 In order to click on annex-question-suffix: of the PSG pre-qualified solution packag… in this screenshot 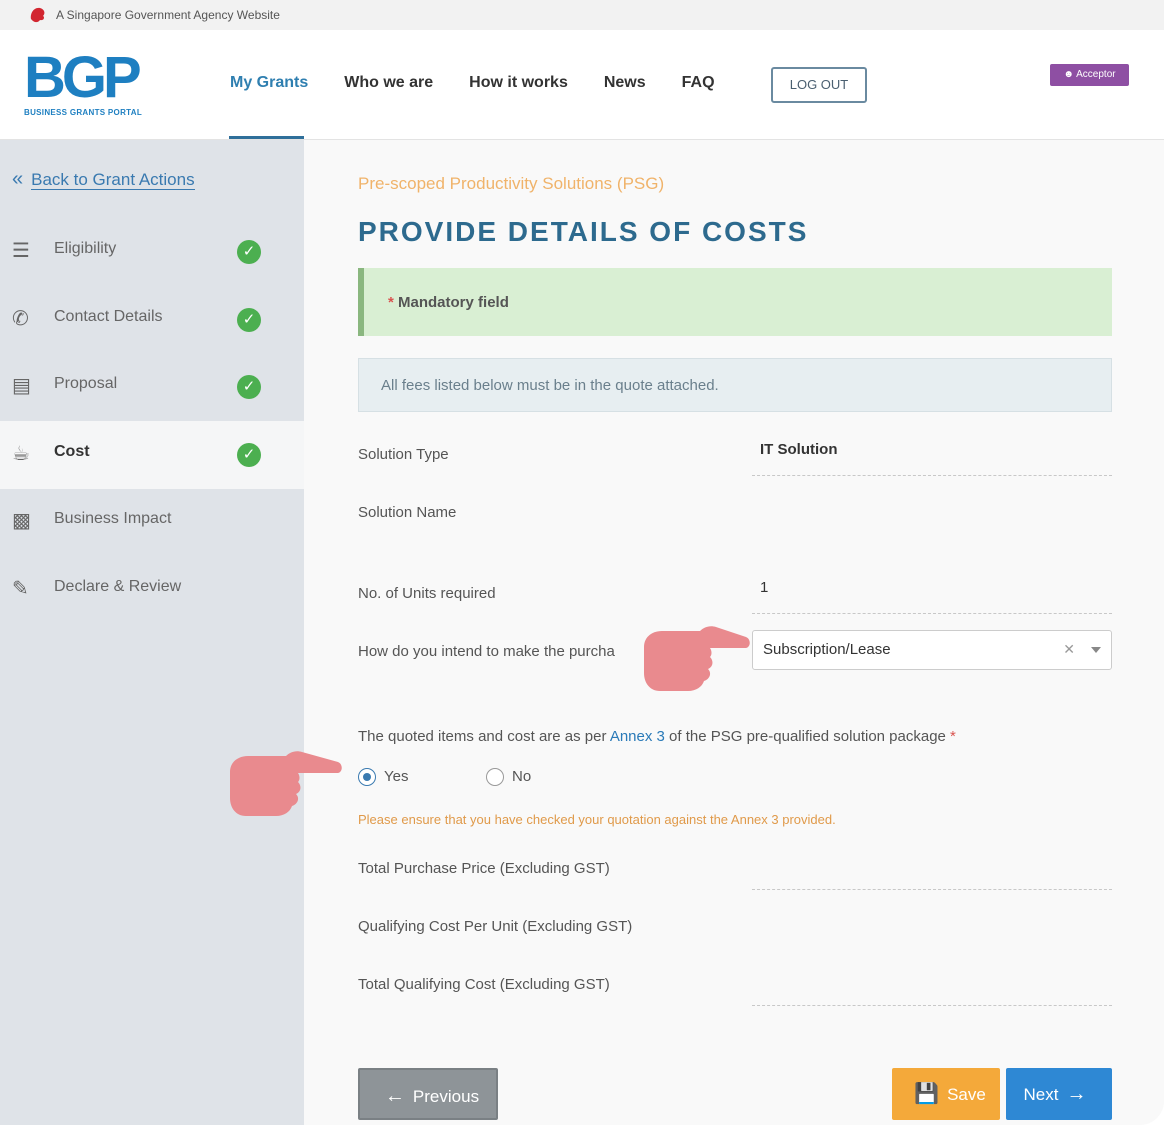, I will do `click(805, 736)`.